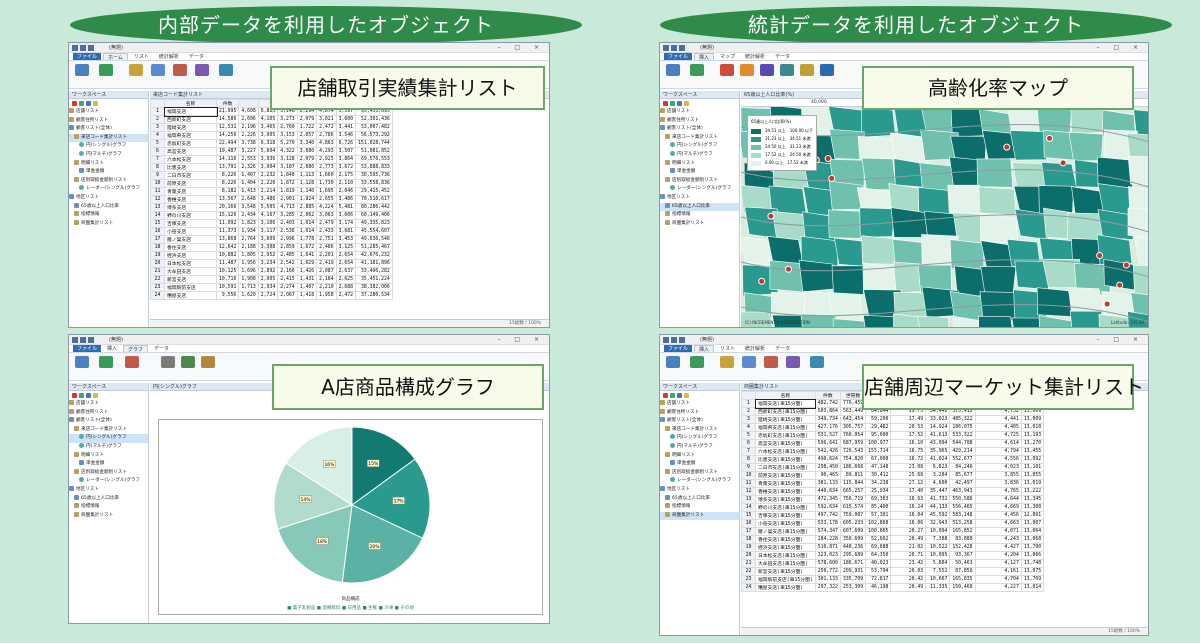  Describe the element at coordinates (374, 271) in the screenshot. I see `value-cell: 33,496,282` at that location.